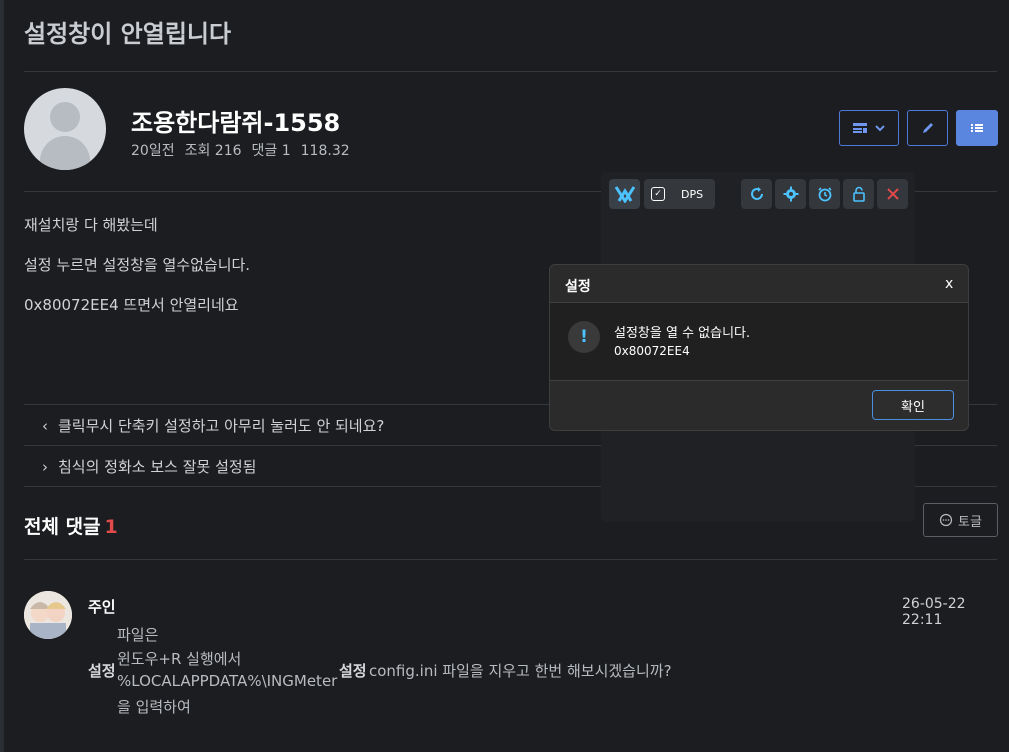  I want to click on chevron-right-icon: ›, so click(45, 466).